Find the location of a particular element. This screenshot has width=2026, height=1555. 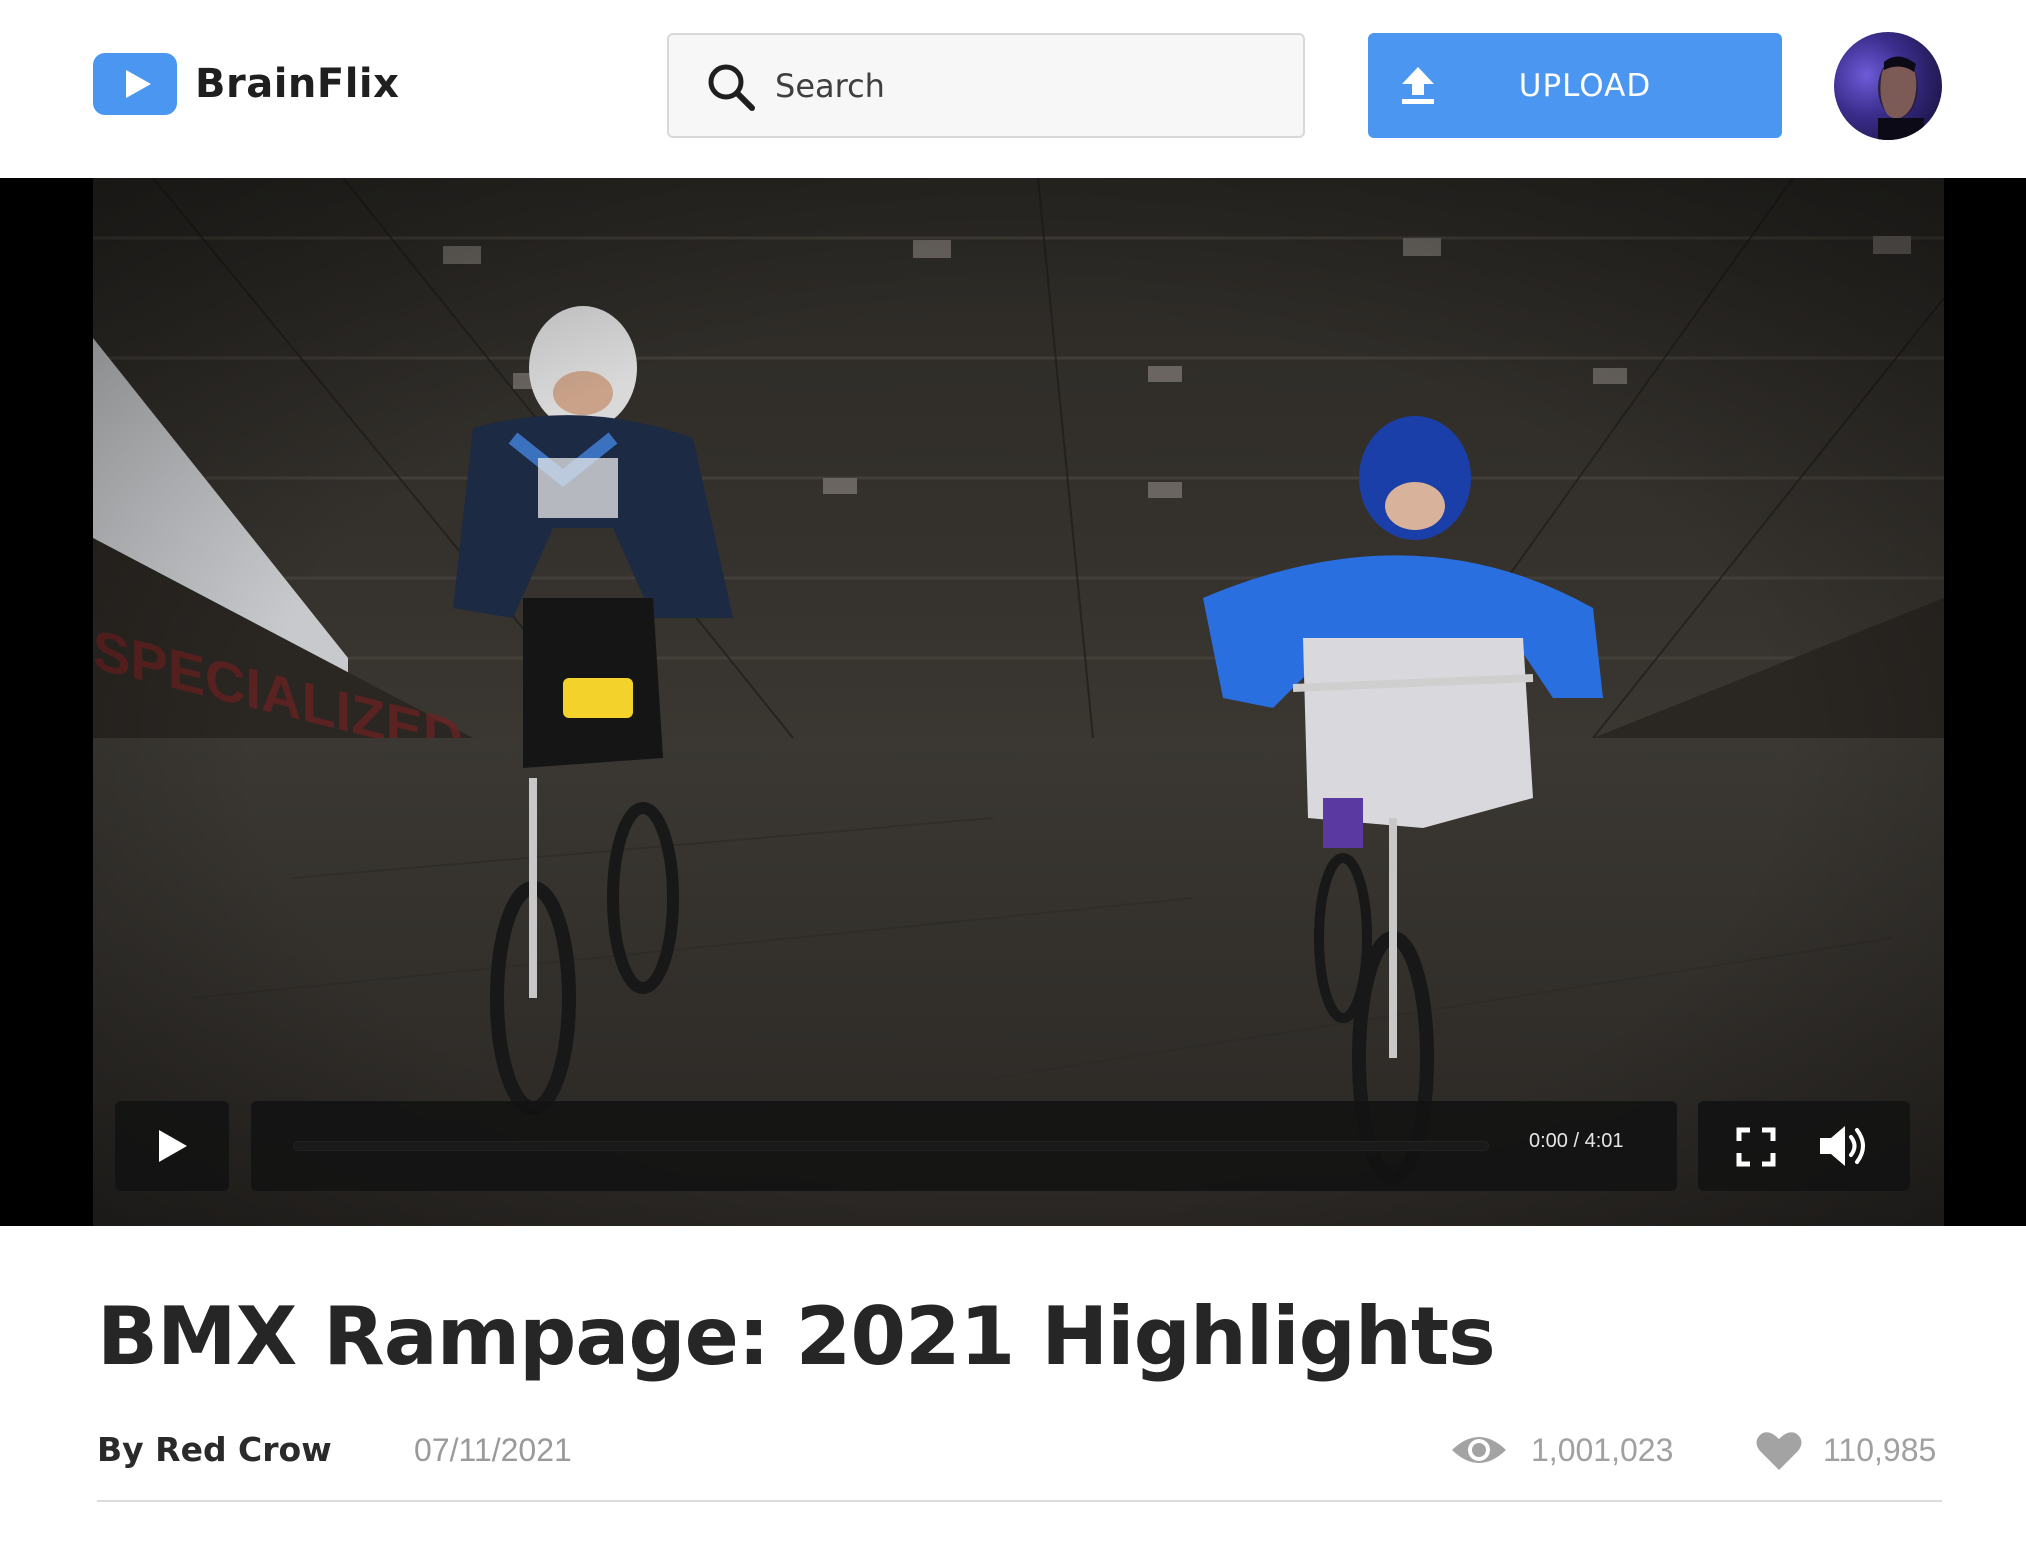

brand-logo: BrainFlix is located at coordinates (246, 84).